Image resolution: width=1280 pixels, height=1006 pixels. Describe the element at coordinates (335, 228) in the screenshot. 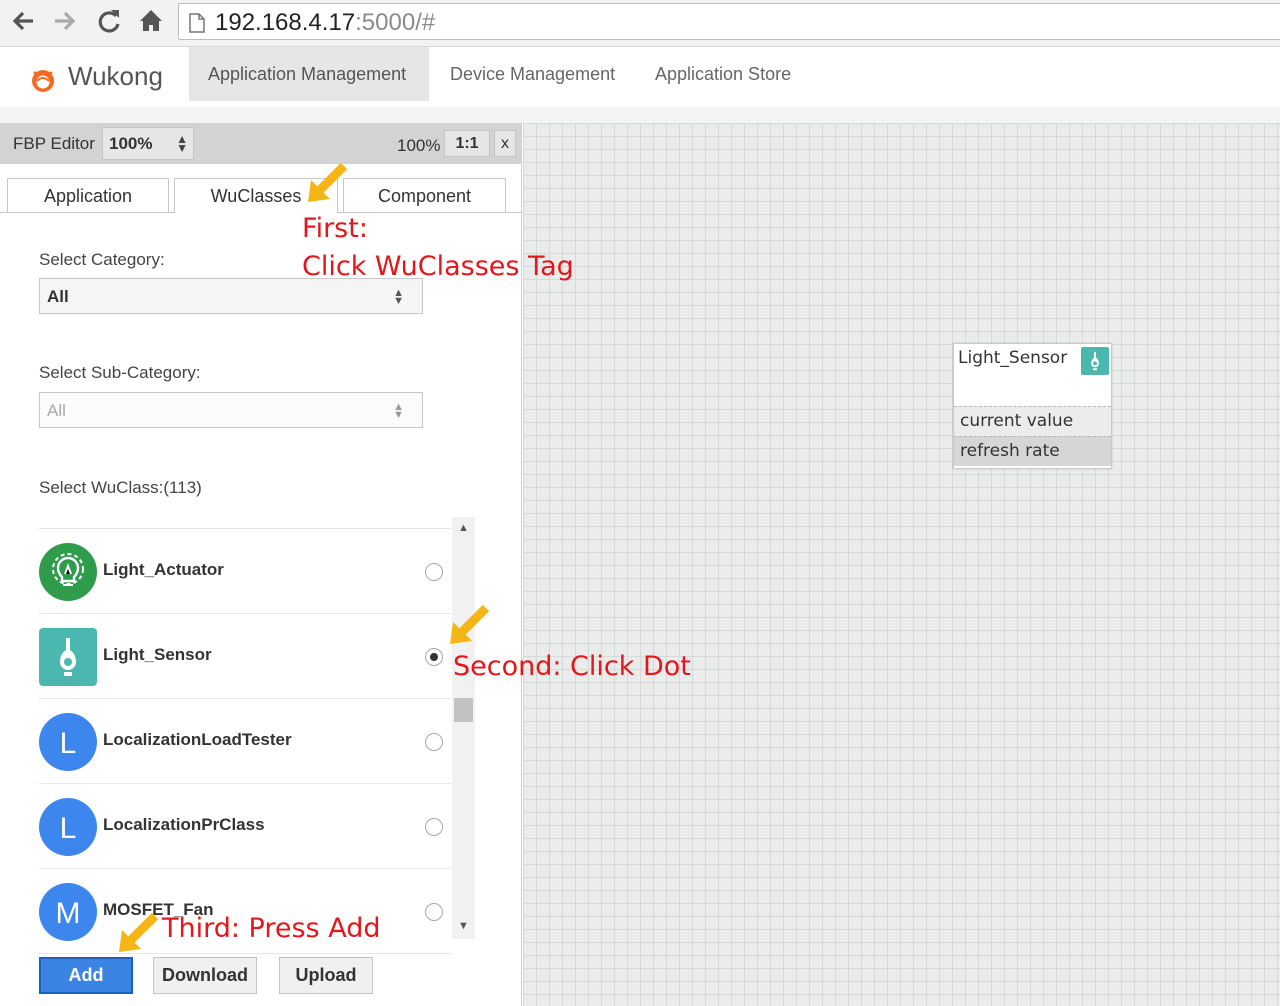

I see `annotation-first-line1: First:` at that location.